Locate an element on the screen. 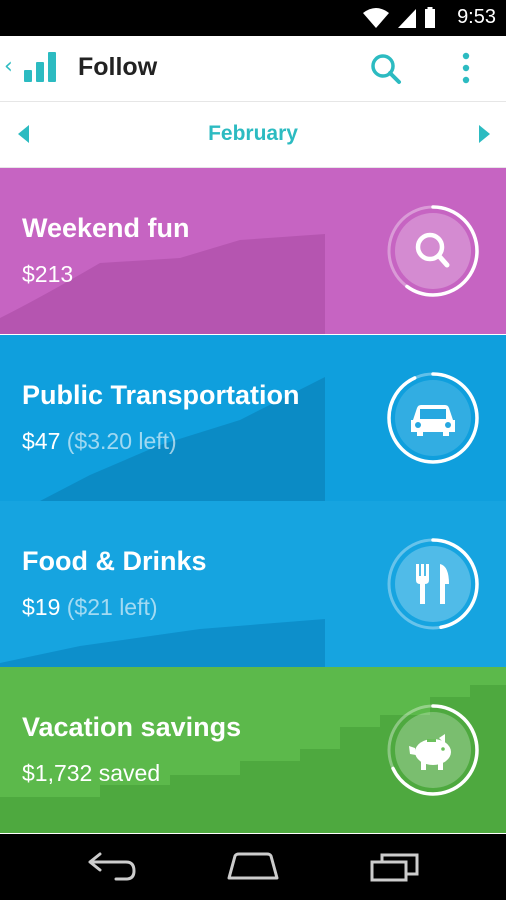 Image resolution: width=506 pixels, height=900 pixels. status-icons is located at coordinates (399, 18).